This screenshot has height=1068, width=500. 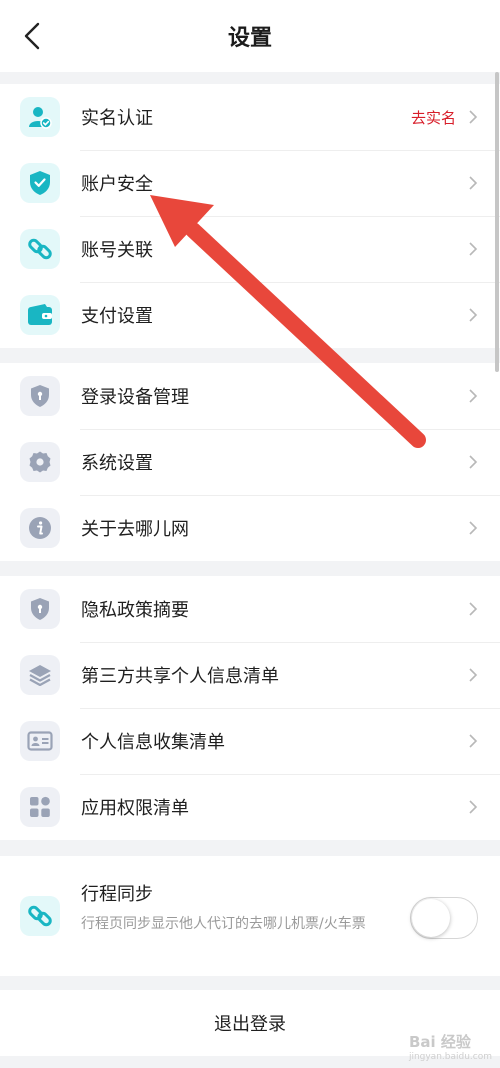 I want to click on row-label: 实名认证, so click(x=117, y=118).